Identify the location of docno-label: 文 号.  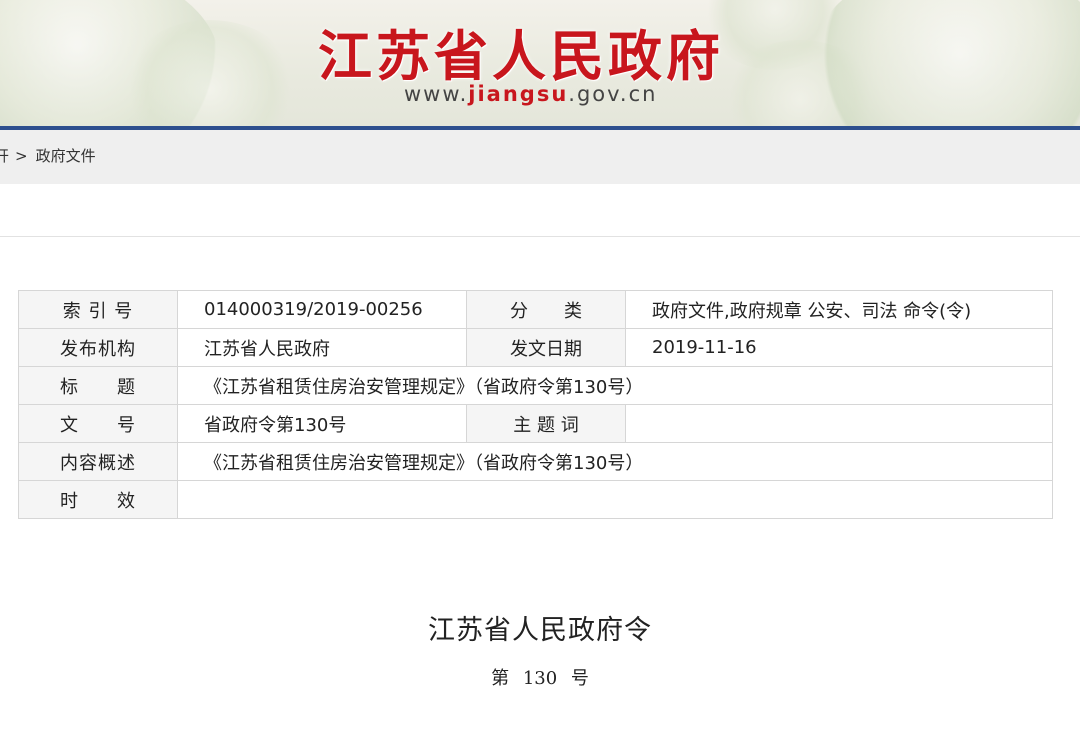
(98, 423).